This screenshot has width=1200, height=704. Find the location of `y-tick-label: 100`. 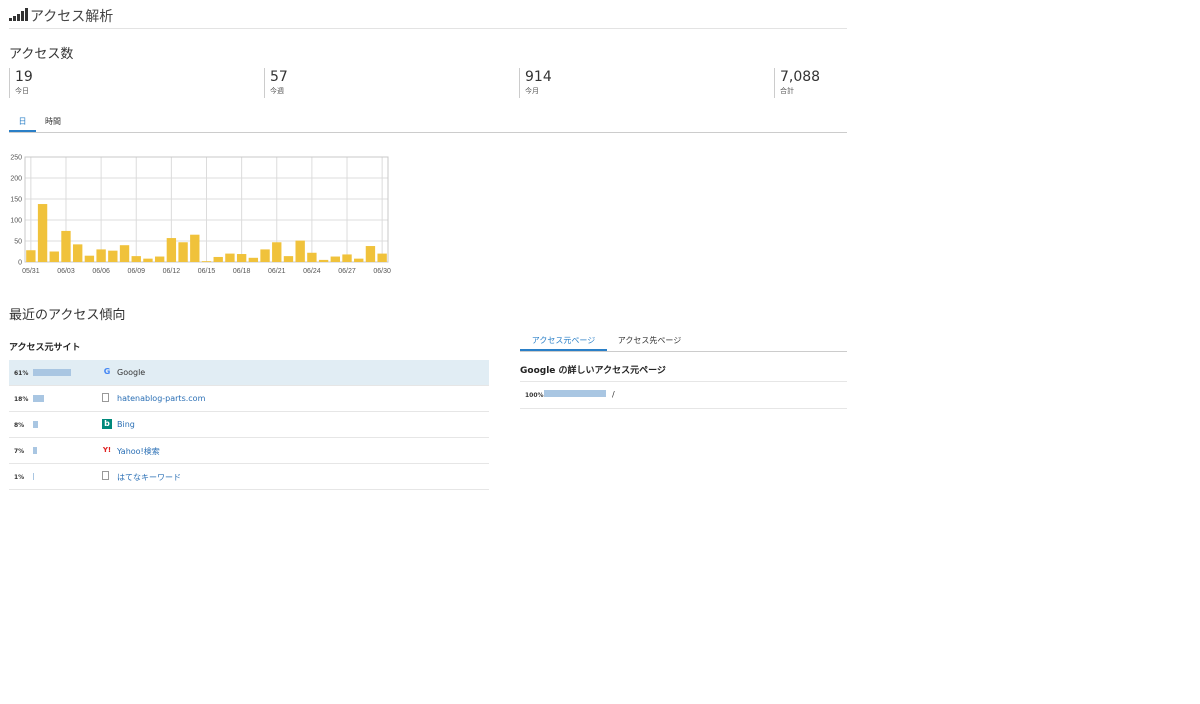

y-tick-label: 100 is located at coordinates (16, 221).